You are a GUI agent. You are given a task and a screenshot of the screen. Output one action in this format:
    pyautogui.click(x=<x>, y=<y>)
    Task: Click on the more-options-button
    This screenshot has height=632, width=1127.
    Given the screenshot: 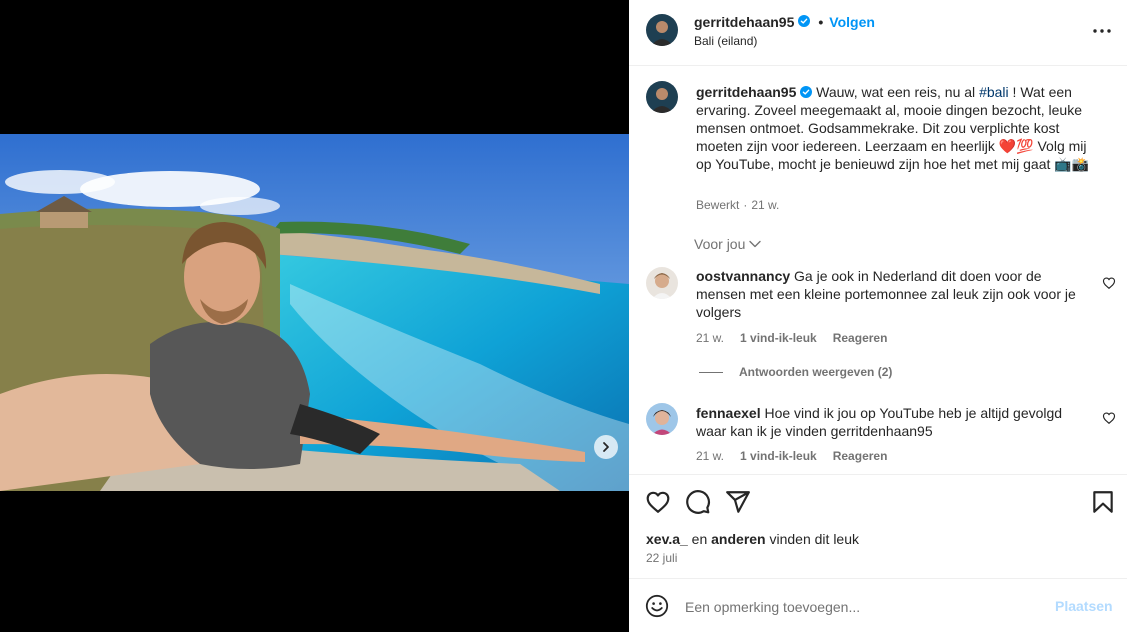 What is the action you would take?
    pyautogui.click(x=1102, y=31)
    